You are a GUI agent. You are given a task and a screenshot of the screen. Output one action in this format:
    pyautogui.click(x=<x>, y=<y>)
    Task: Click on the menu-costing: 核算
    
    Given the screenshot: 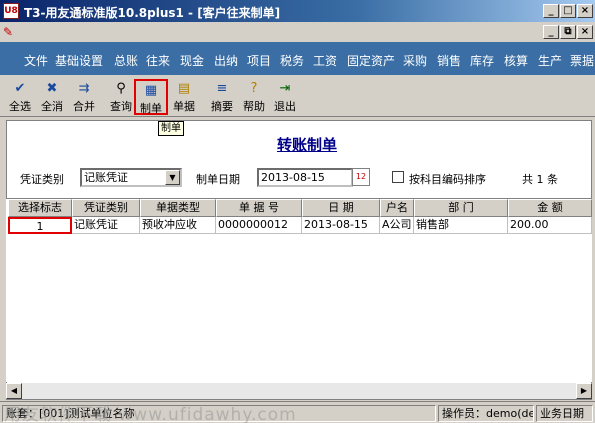 What is the action you would take?
    pyautogui.click(x=516, y=60)
    